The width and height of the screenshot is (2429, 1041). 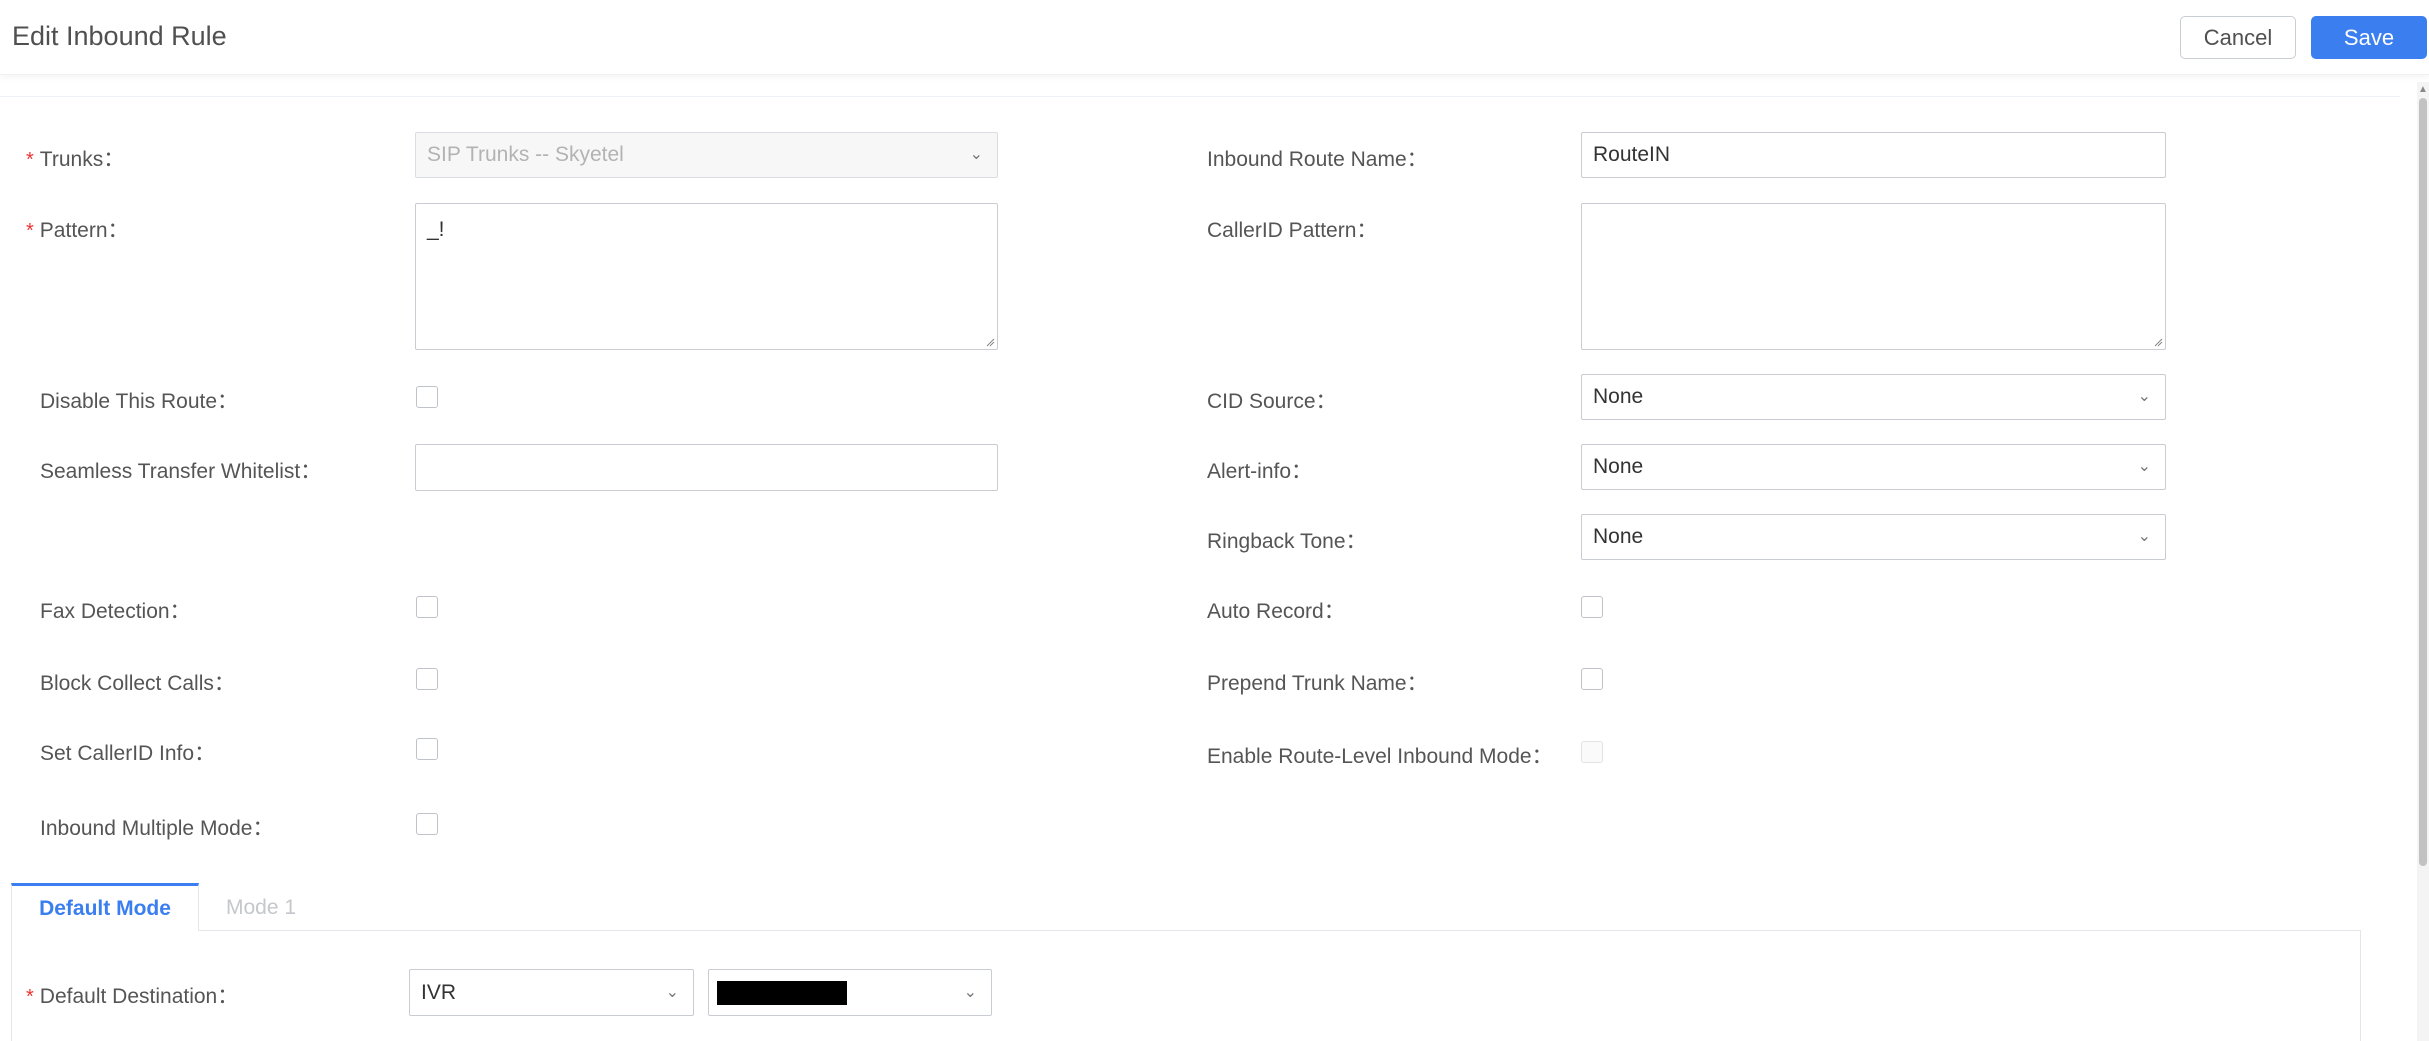 I want to click on set-callerid-checkbox, so click(x=427, y=749).